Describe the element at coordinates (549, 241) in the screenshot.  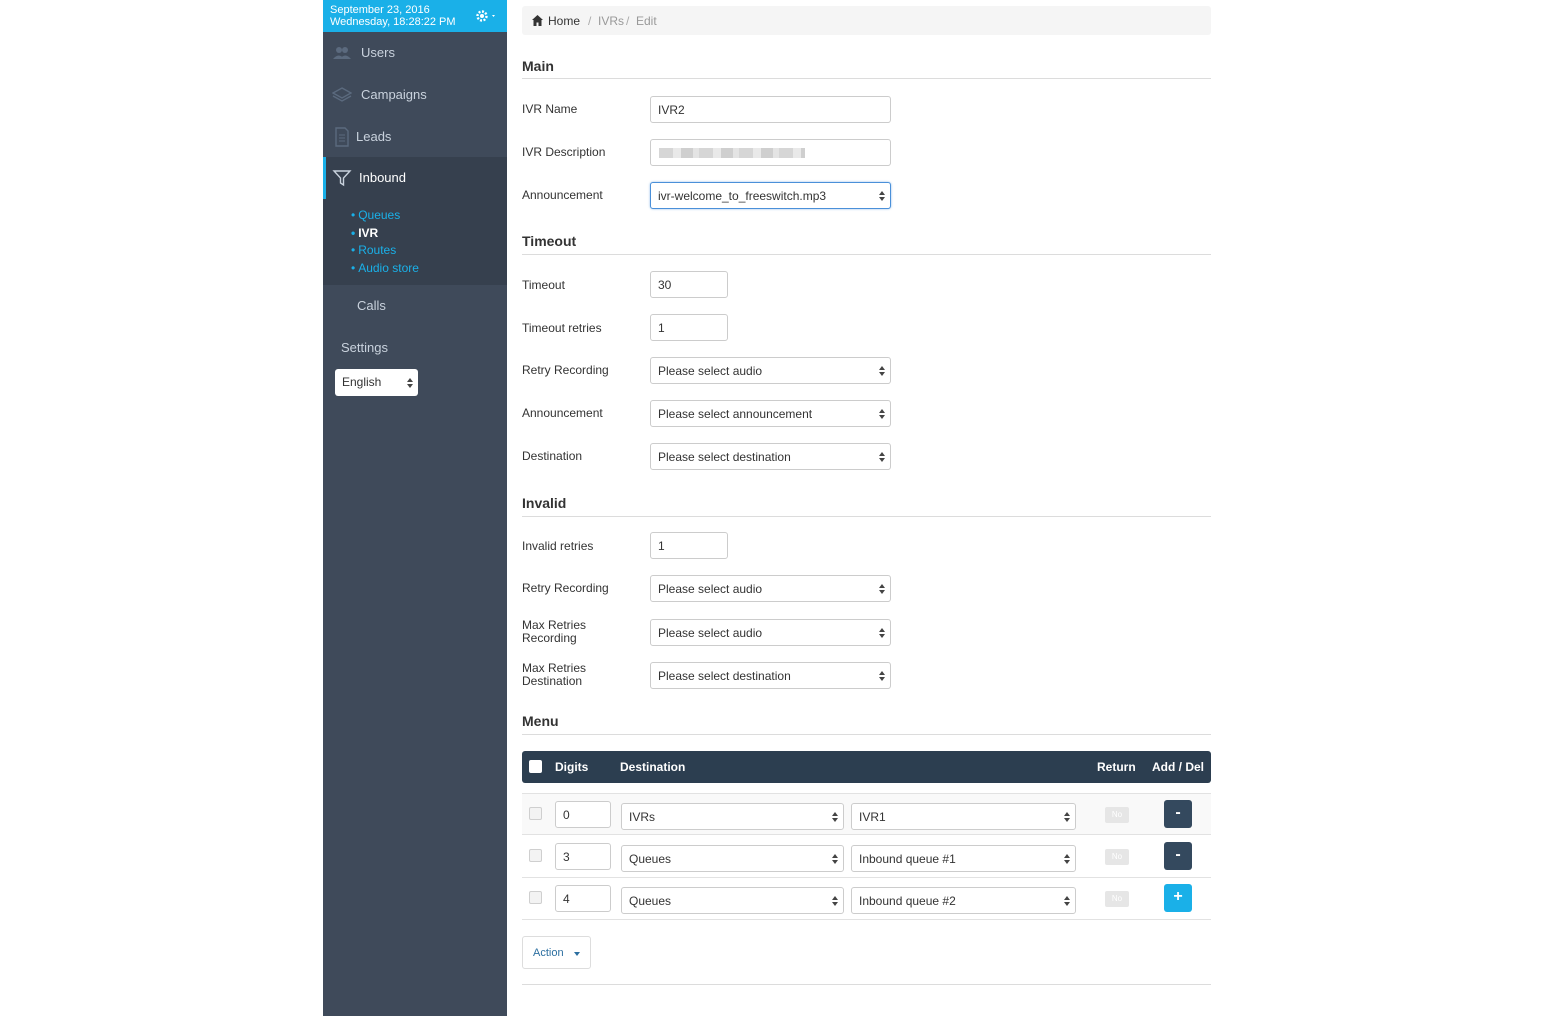
I see `section-title-timeout: Timeout` at that location.